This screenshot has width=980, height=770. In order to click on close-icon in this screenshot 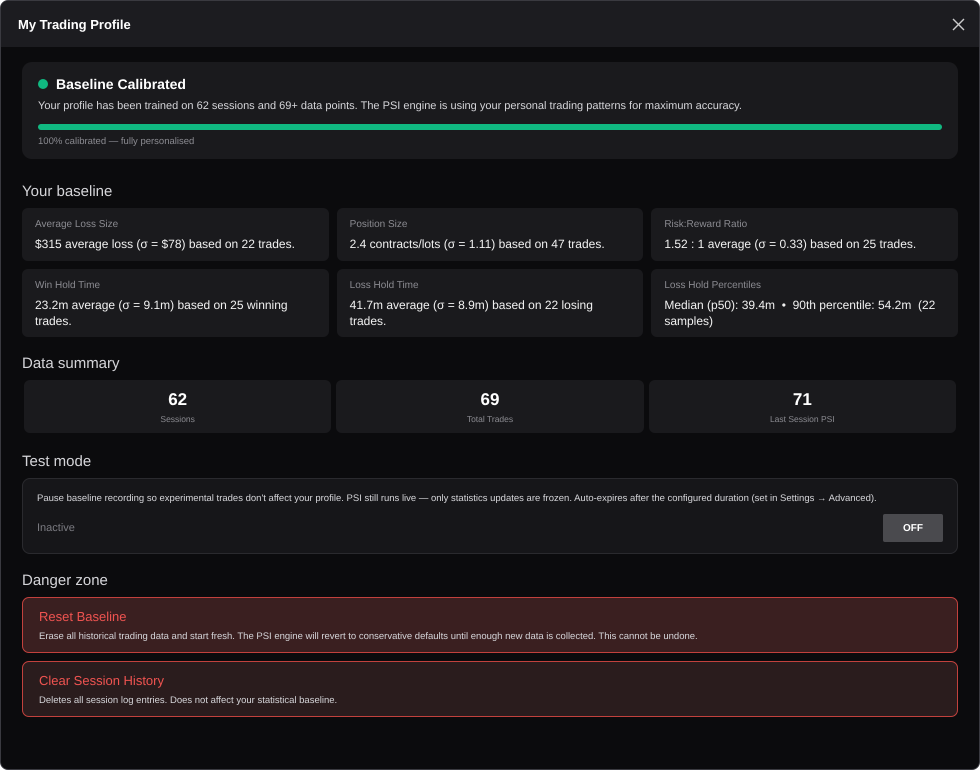, I will do `click(958, 24)`.